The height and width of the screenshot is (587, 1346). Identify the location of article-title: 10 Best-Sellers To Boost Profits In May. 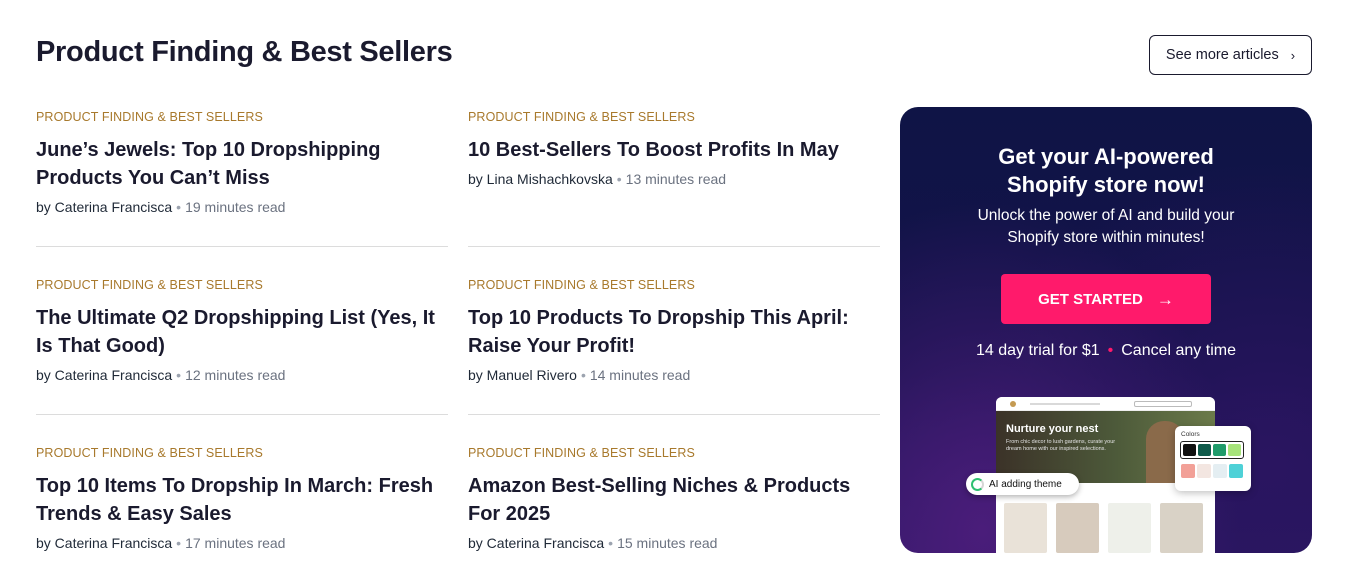
(674, 150).